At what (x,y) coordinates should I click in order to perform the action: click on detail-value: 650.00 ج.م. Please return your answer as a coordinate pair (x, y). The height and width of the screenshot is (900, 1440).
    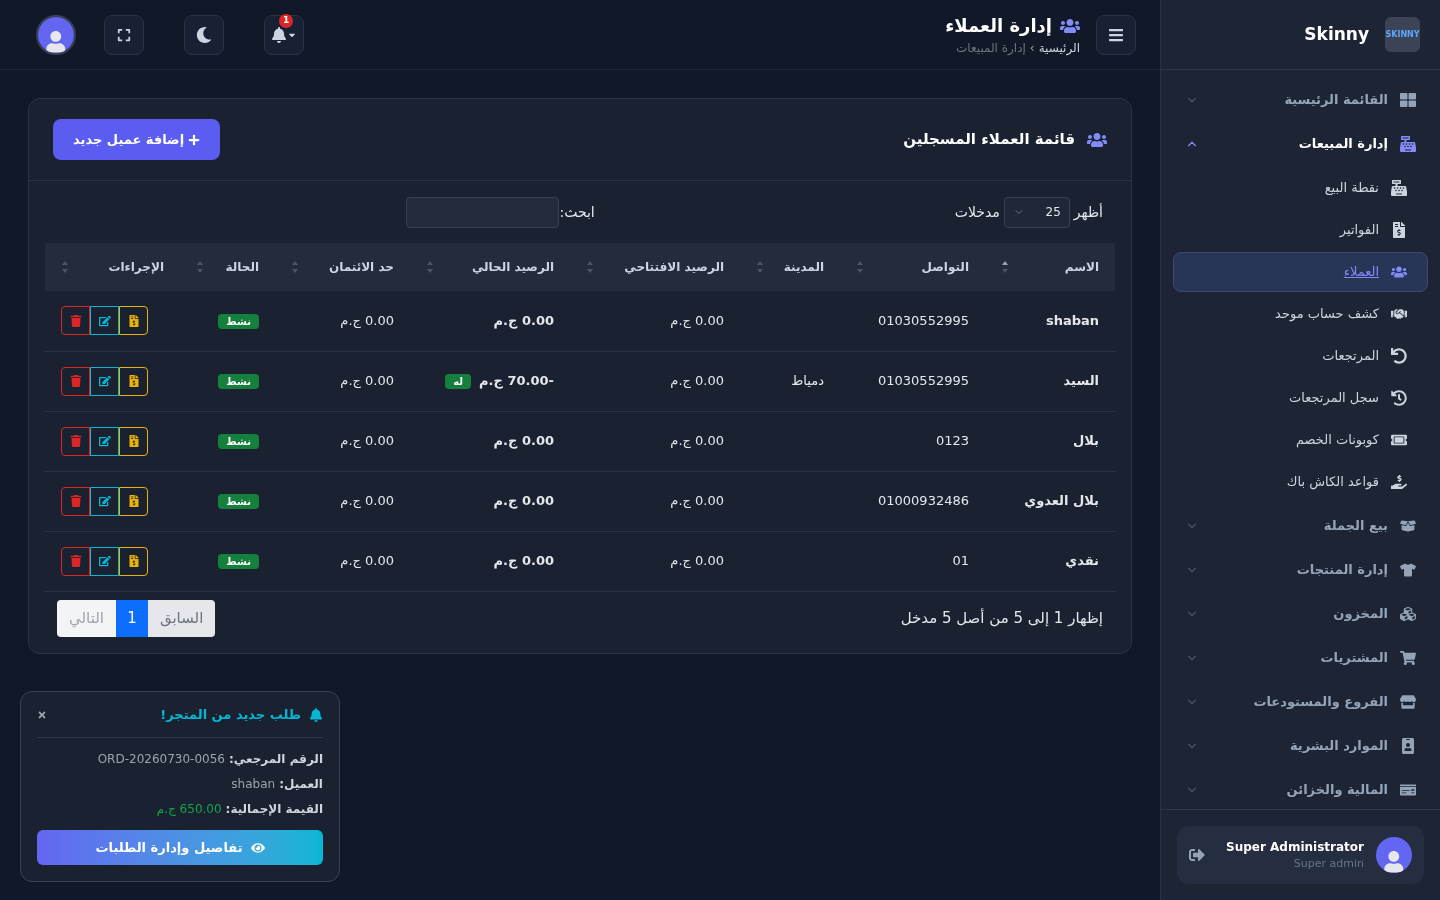
    Looking at the image, I should click on (189, 809).